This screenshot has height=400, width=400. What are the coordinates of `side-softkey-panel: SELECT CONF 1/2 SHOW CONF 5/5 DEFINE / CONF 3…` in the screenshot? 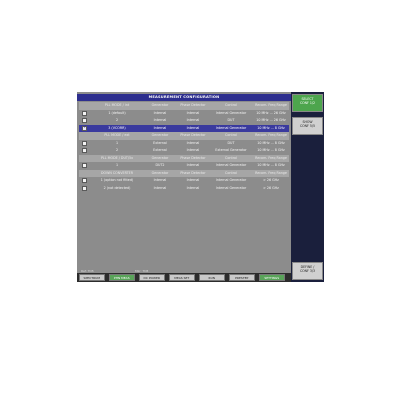 It's located at (307, 187).